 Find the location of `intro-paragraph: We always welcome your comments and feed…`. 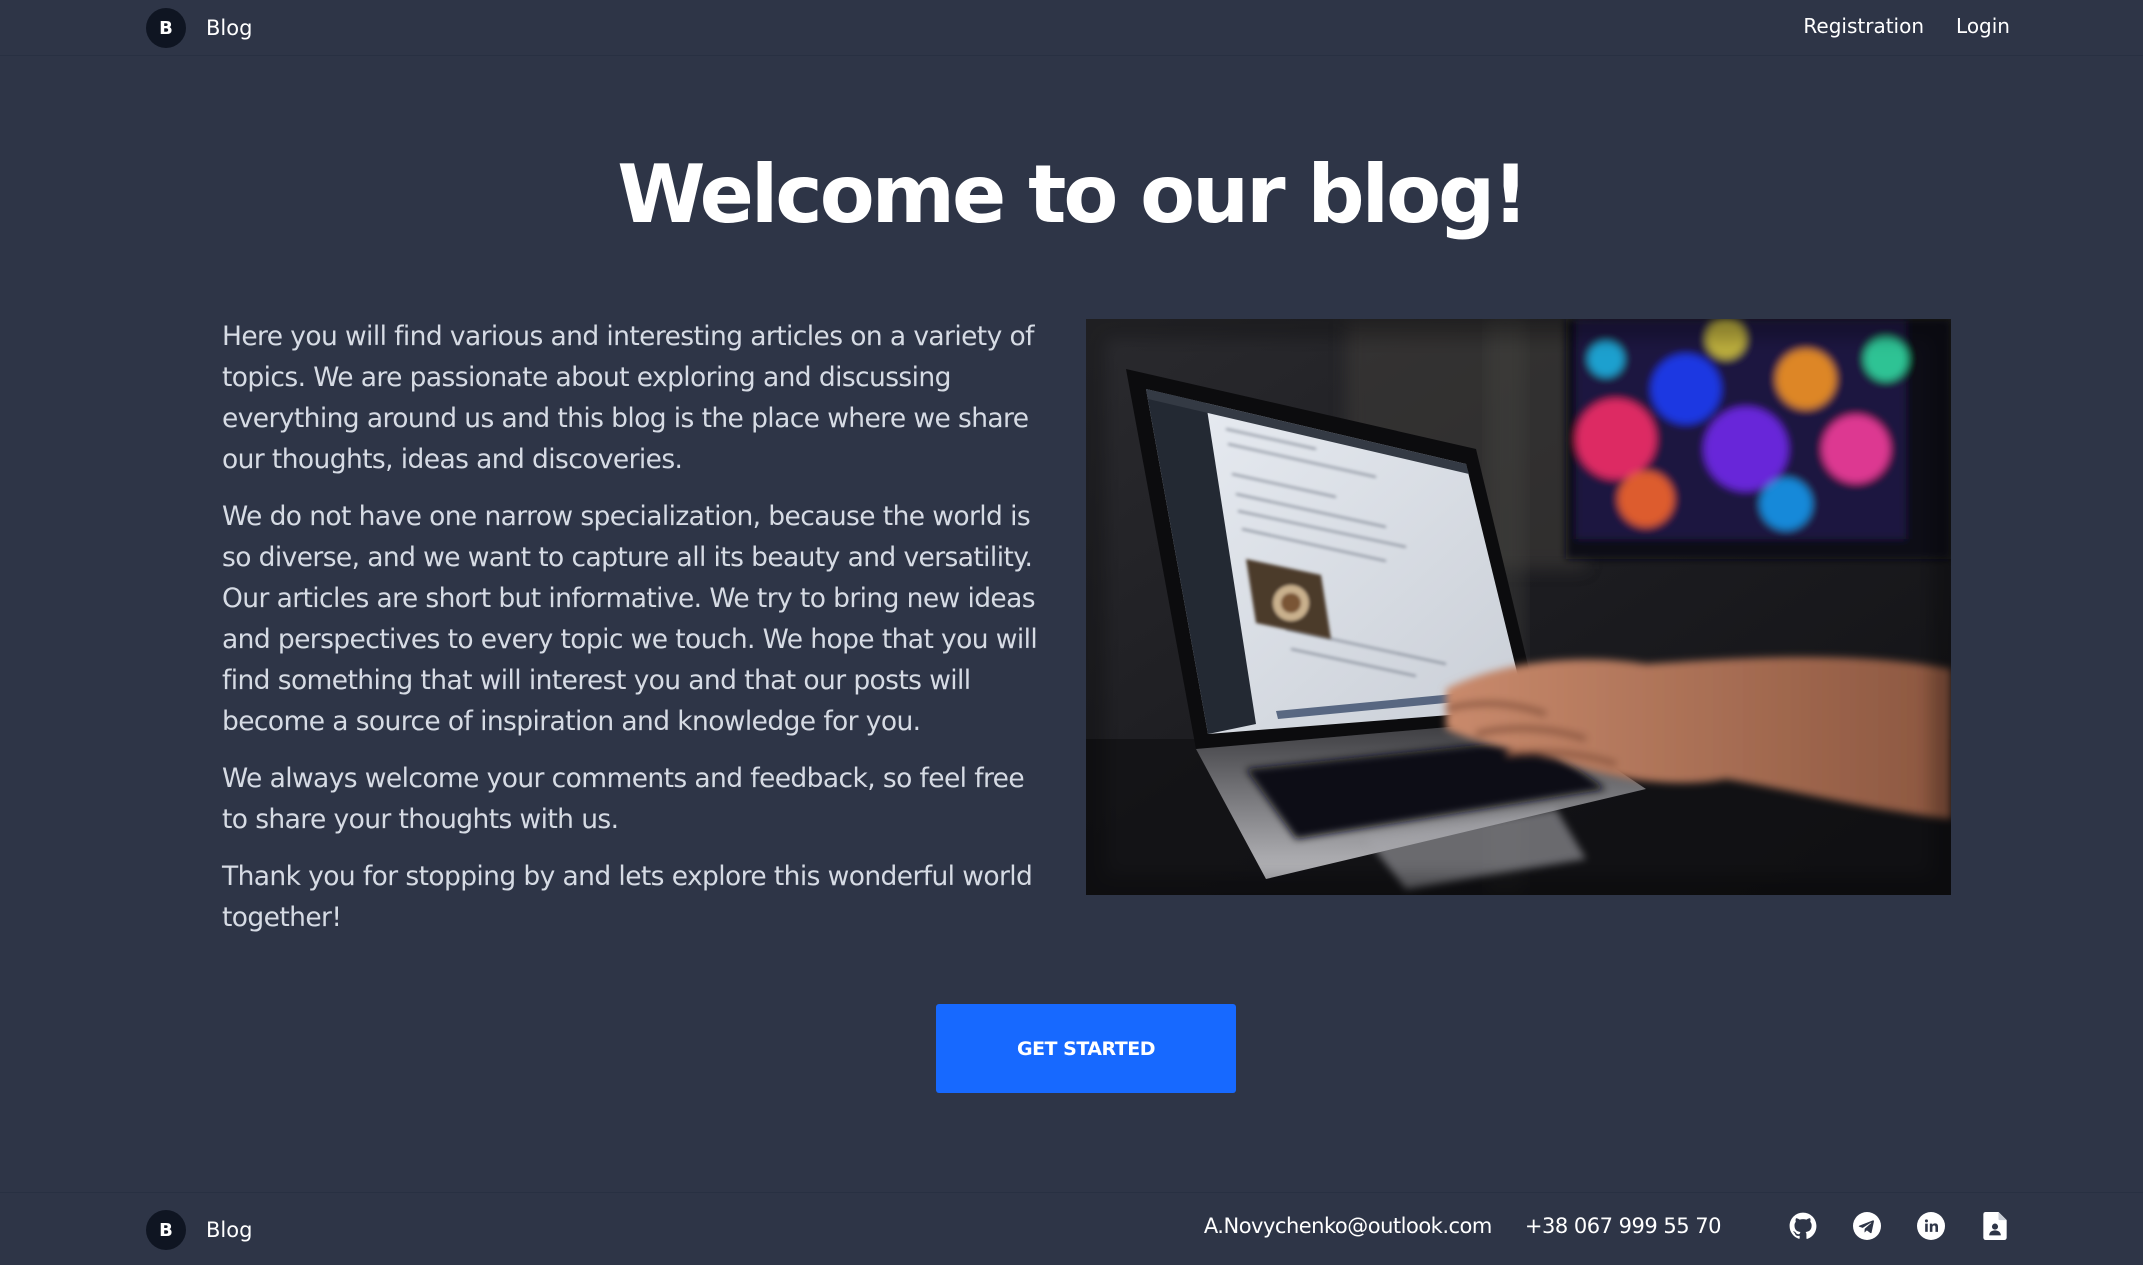

intro-paragraph: We always welcome your comments and feed… is located at coordinates (623, 799).